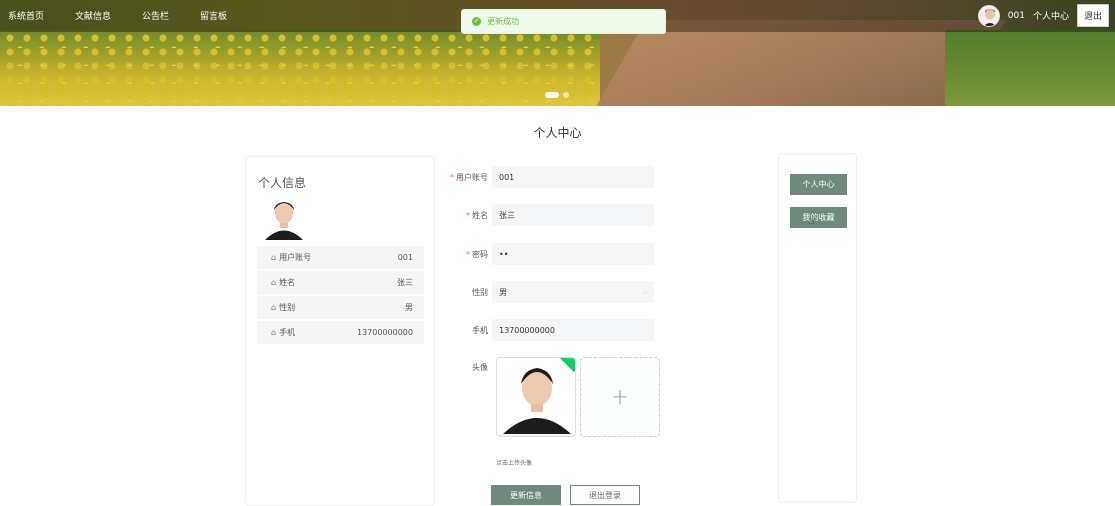 This screenshot has width=1115, height=506. I want to click on check-icon: ✓, so click(570, 359).